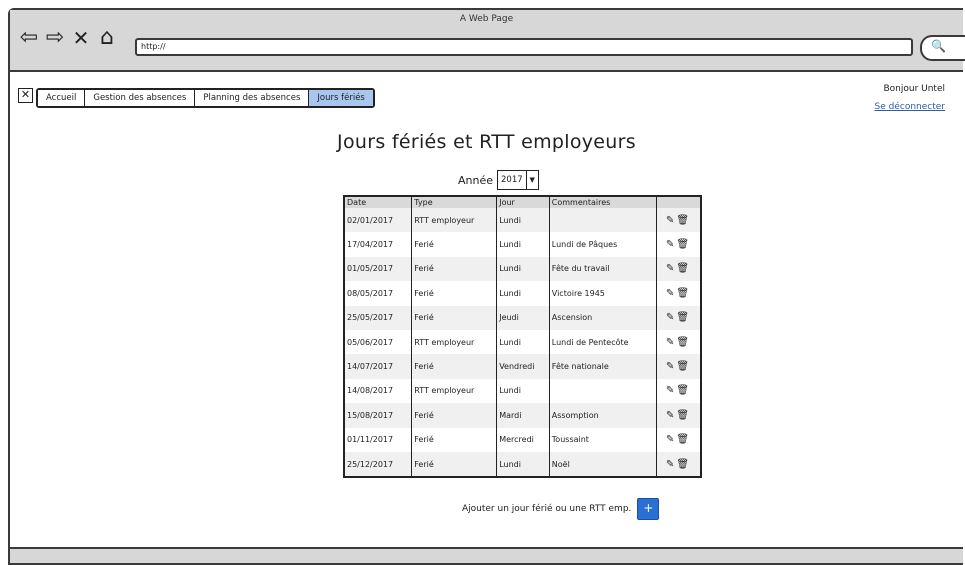 The width and height of the screenshot is (965, 565). What do you see at coordinates (512, 180) in the screenshot?
I see `year-value: 2017` at bounding box center [512, 180].